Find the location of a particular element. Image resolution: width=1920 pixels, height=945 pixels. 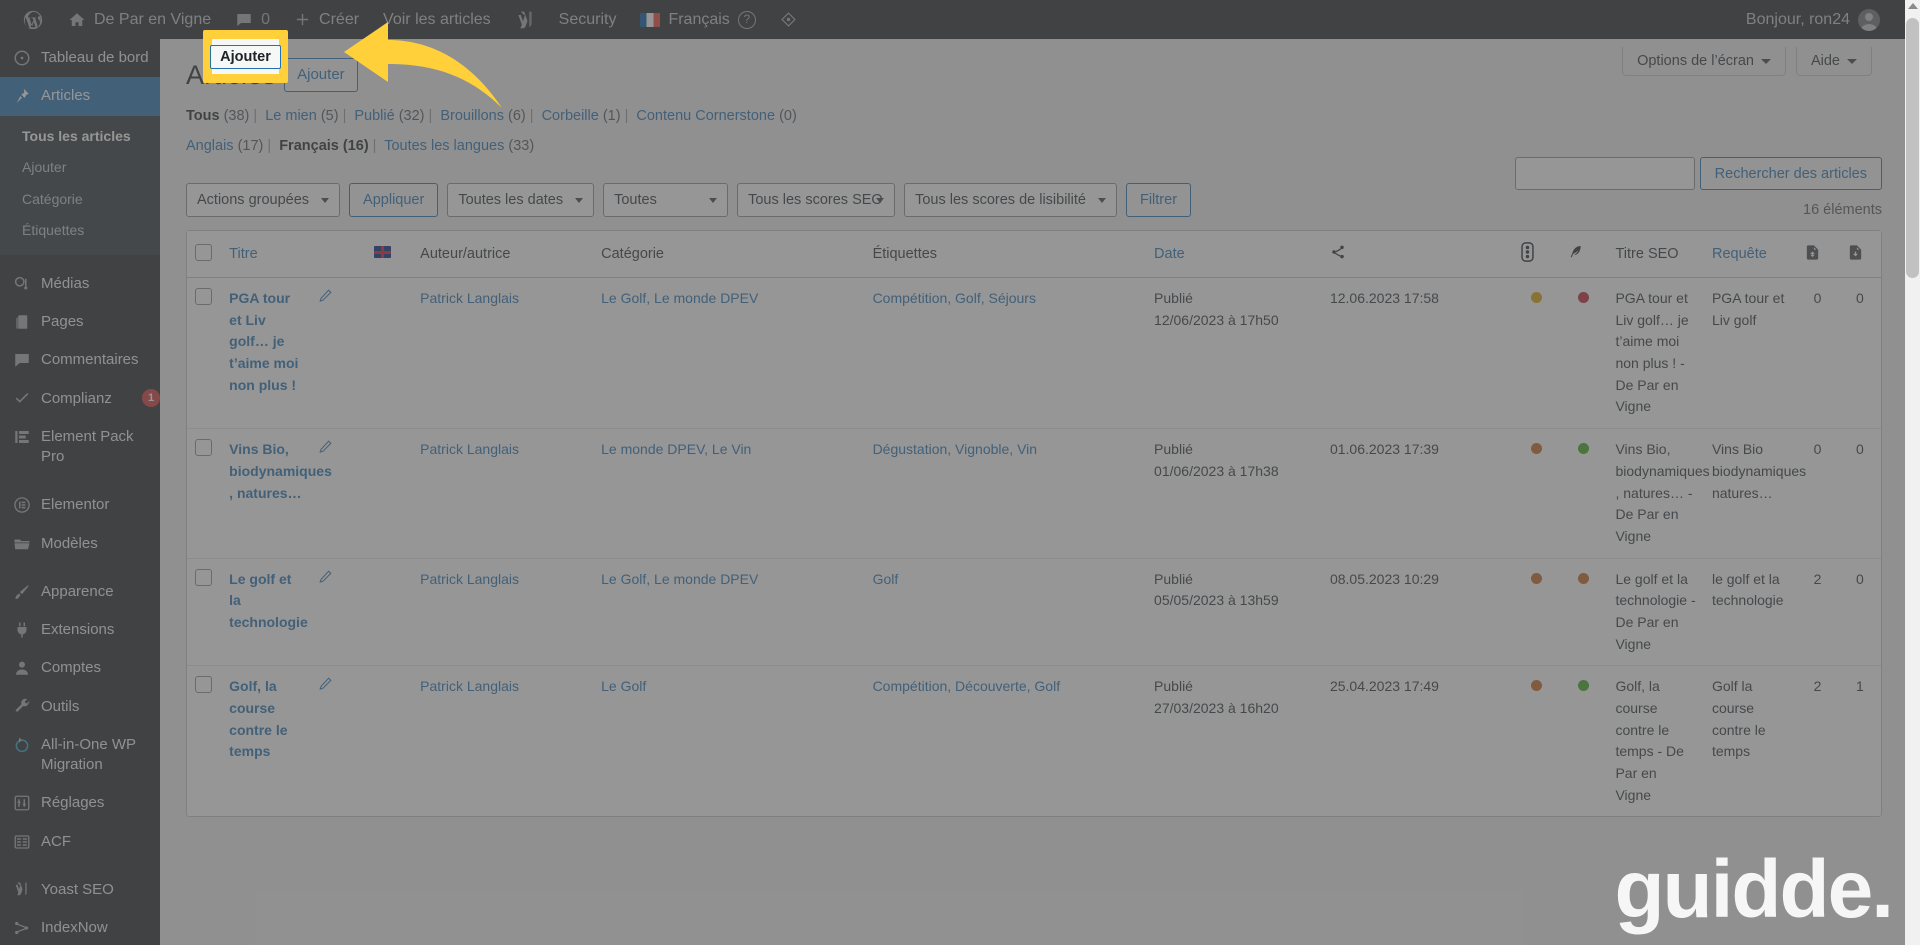

row-incoming-links-cell: 0 is located at coordinates (1817, 354).